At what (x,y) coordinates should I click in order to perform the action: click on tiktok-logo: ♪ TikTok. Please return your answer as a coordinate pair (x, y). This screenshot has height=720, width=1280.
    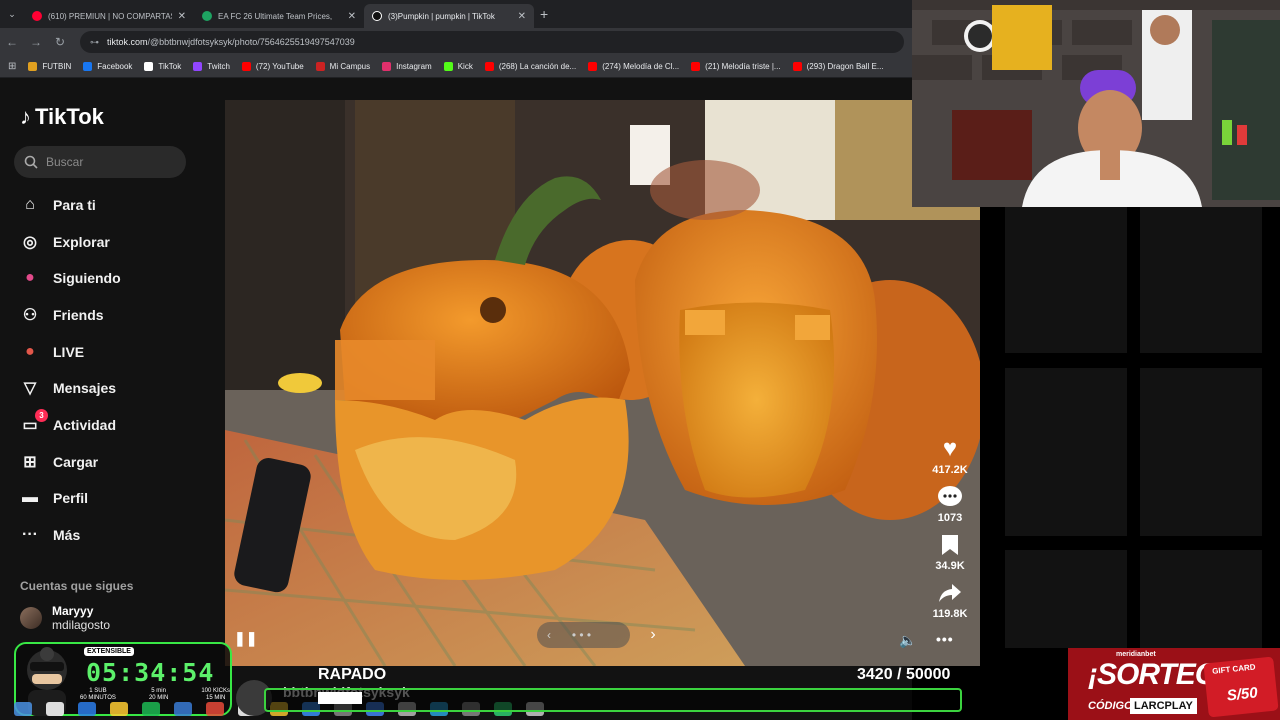
    Looking at the image, I should click on (62, 117).